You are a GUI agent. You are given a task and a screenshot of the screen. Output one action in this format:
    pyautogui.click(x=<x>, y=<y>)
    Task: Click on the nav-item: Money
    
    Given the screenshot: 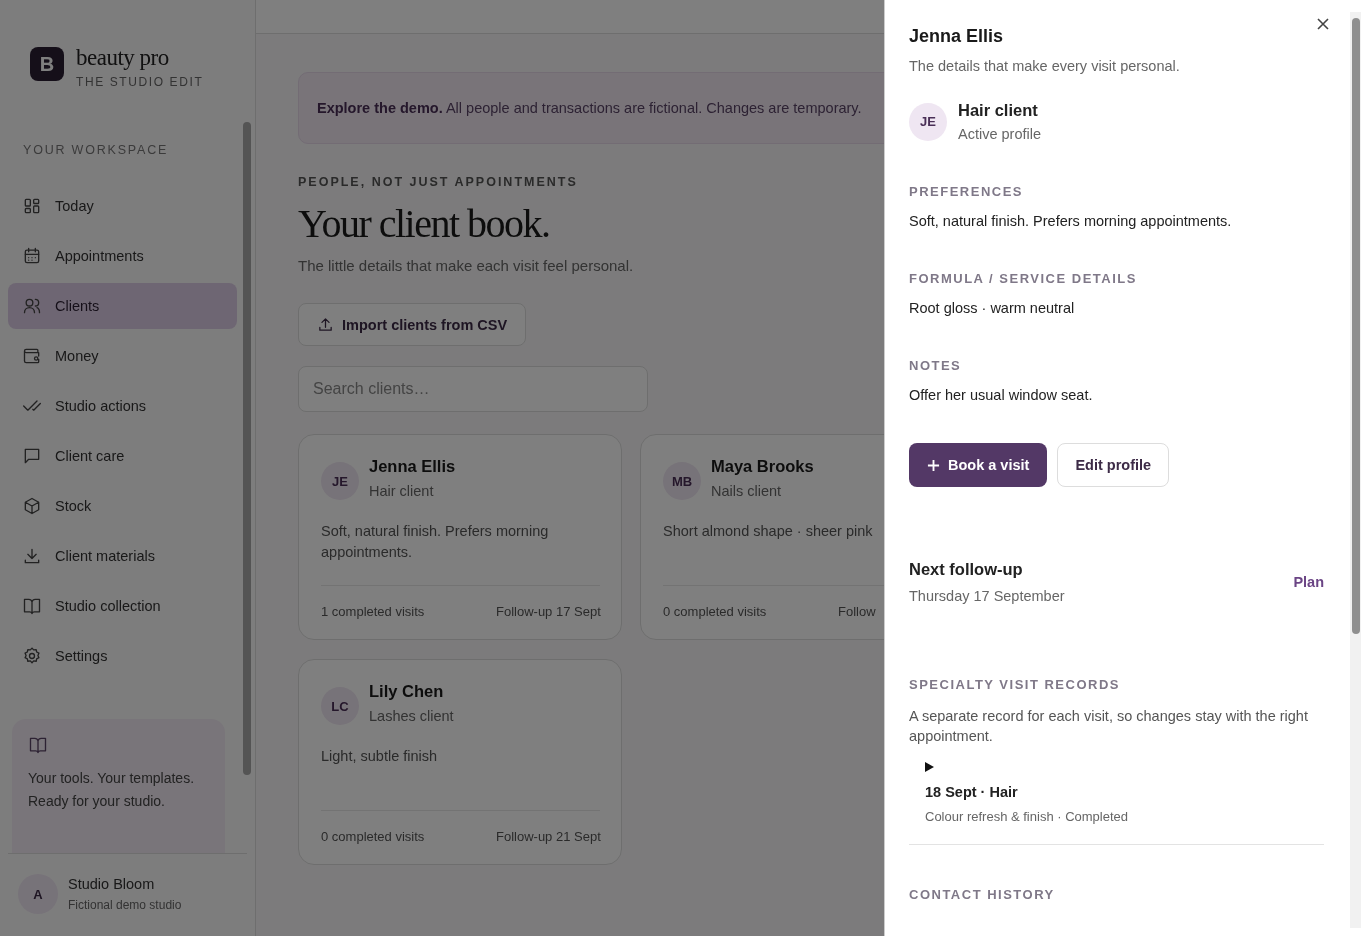 What is the action you would take?
    pyautogui.click(x=122, y=356)
    